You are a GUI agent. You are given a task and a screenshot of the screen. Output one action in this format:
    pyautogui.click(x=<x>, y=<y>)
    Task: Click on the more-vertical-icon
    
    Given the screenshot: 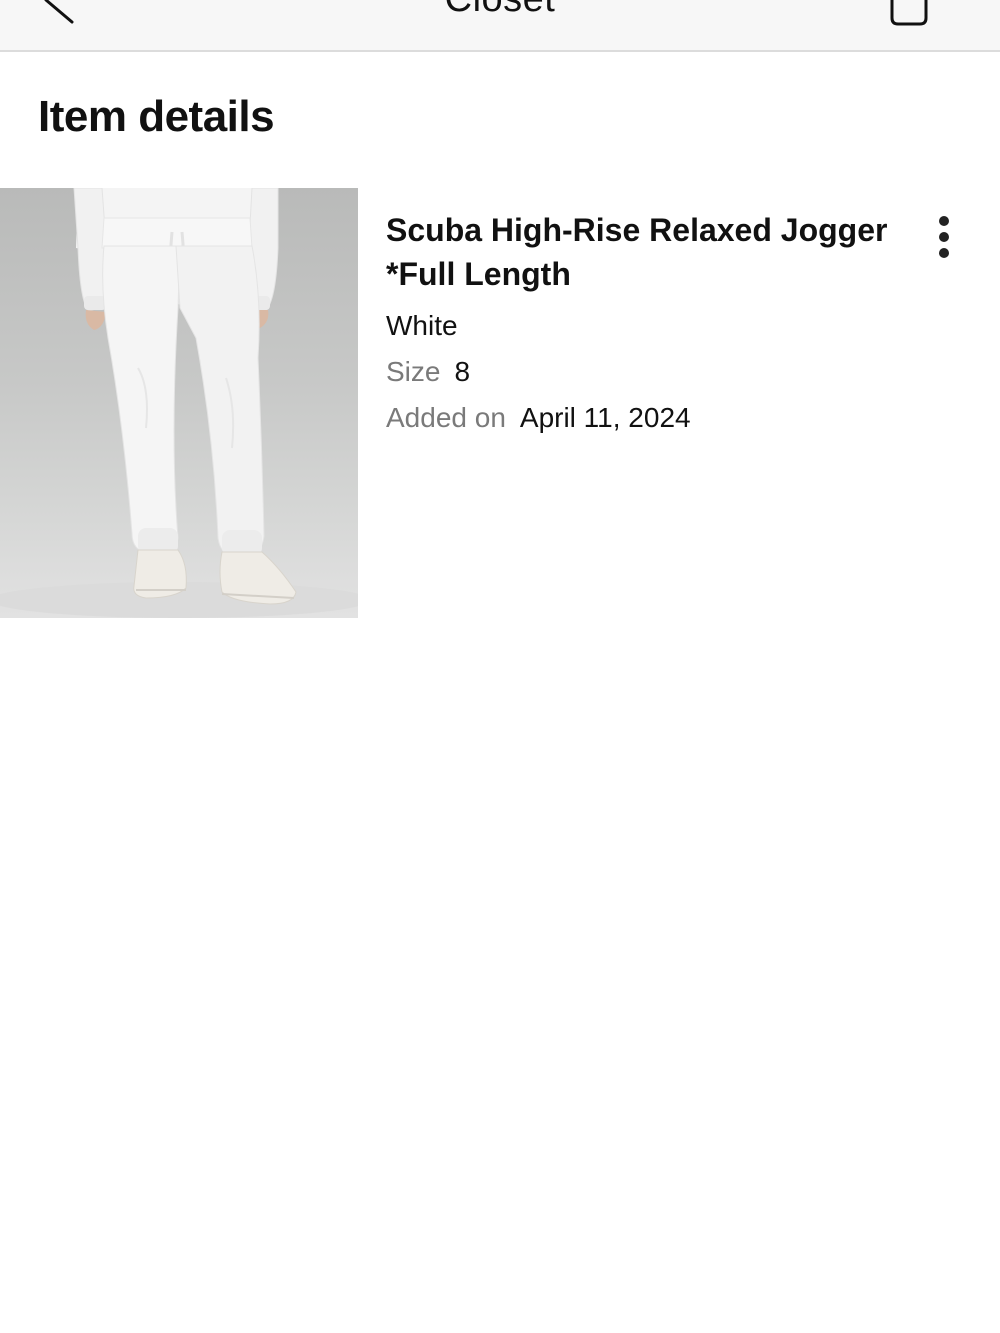 What is the action you would take?
    pyautogui.click(x=944, y=221)
    